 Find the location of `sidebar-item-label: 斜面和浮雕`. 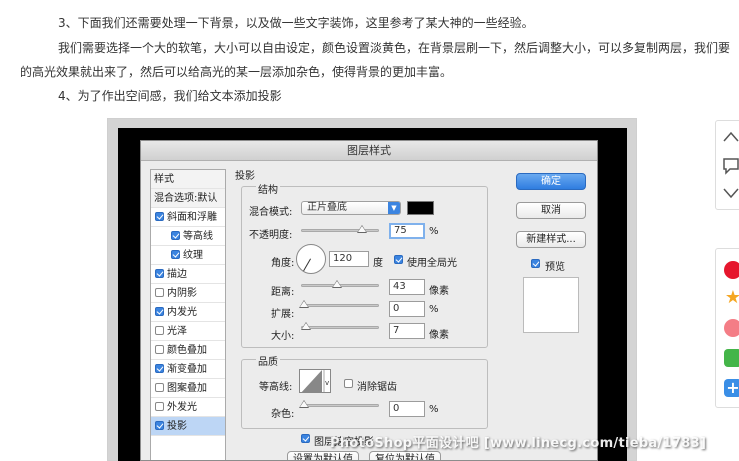

sidebar-item-label: 斜面和浮雕 is located at coordinates (192, 217).